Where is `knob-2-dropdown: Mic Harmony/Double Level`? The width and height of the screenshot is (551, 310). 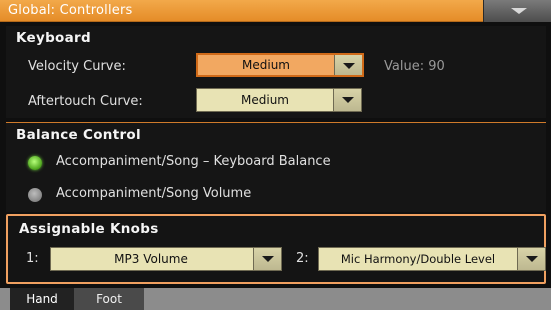
knob-2-dropdown: Mic Harmony/Double Level is located at coordinates (432, 259).